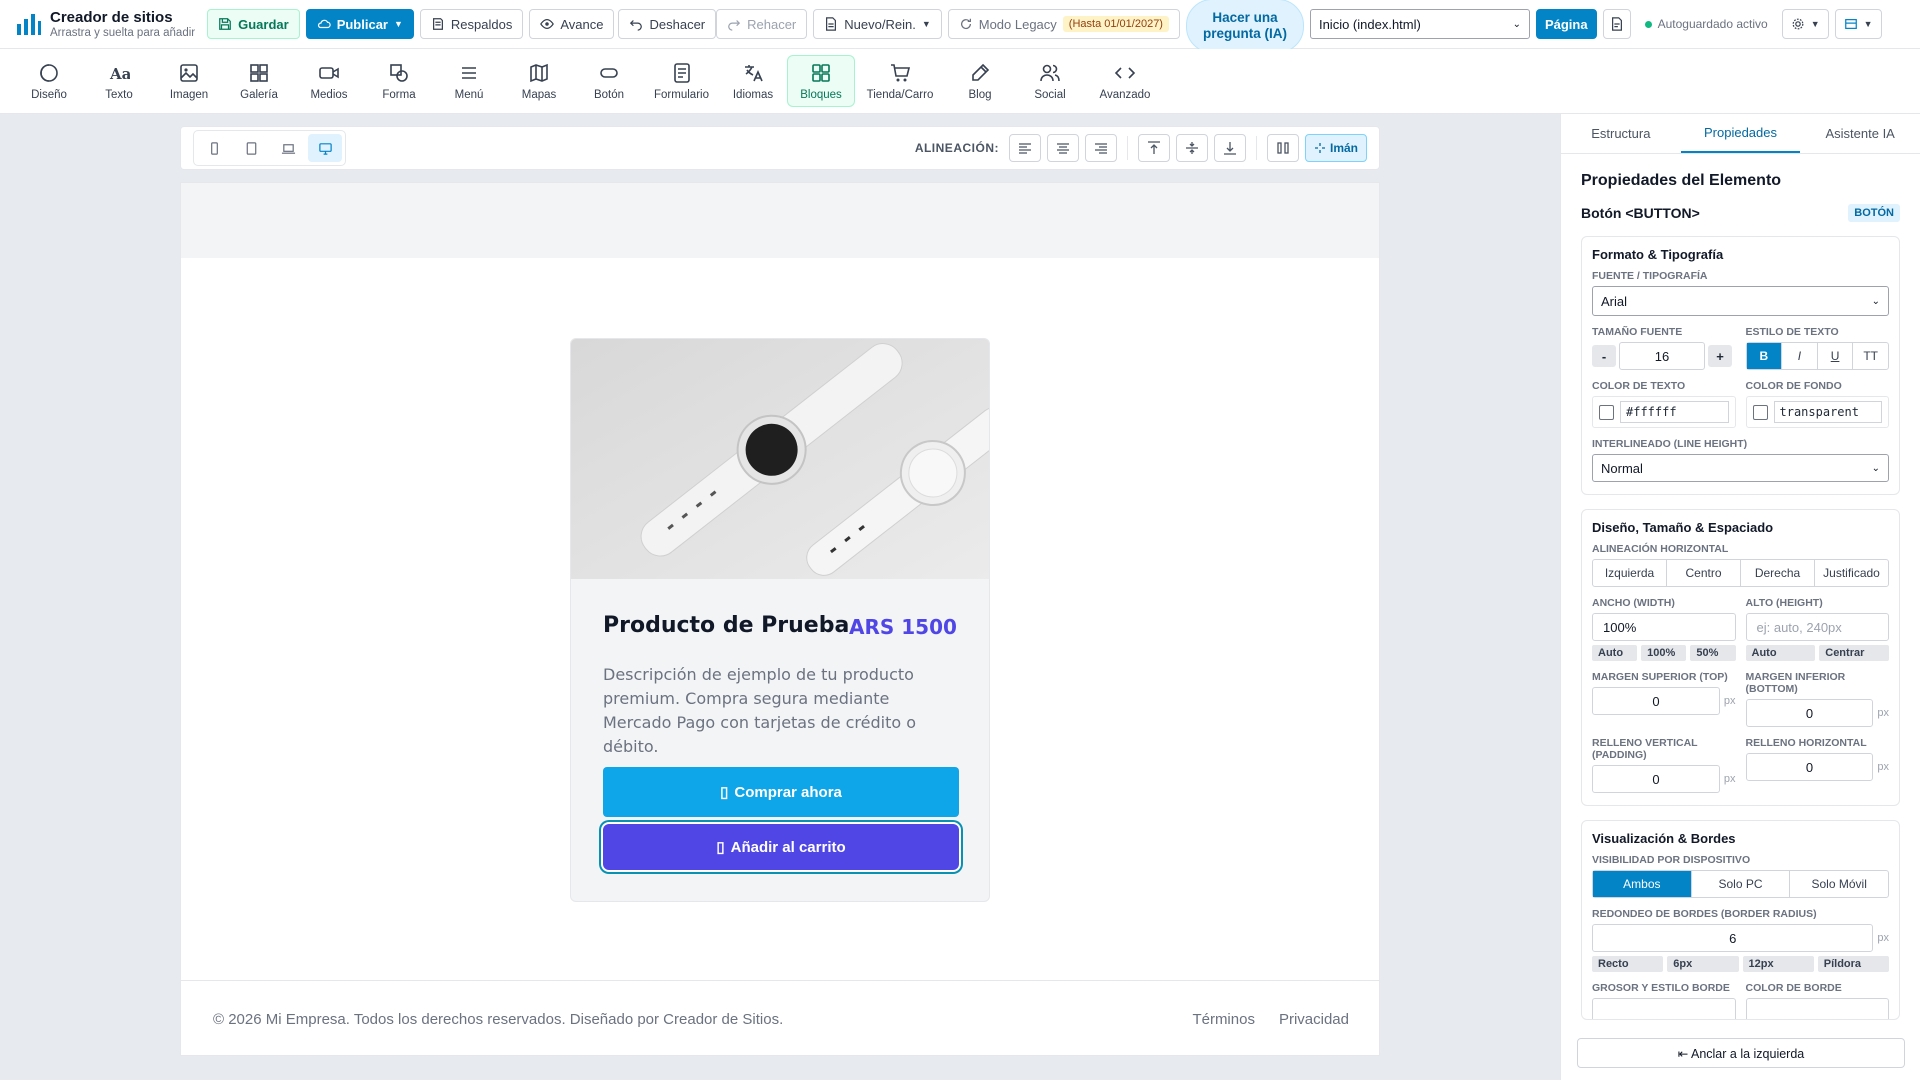 This screenshot has width=1920, height=1080. What do you see at coordinates (1778, 573) in the screenshot?
I see `h-align-derecha-button: Derecha` at bounding box center [1778, 573].